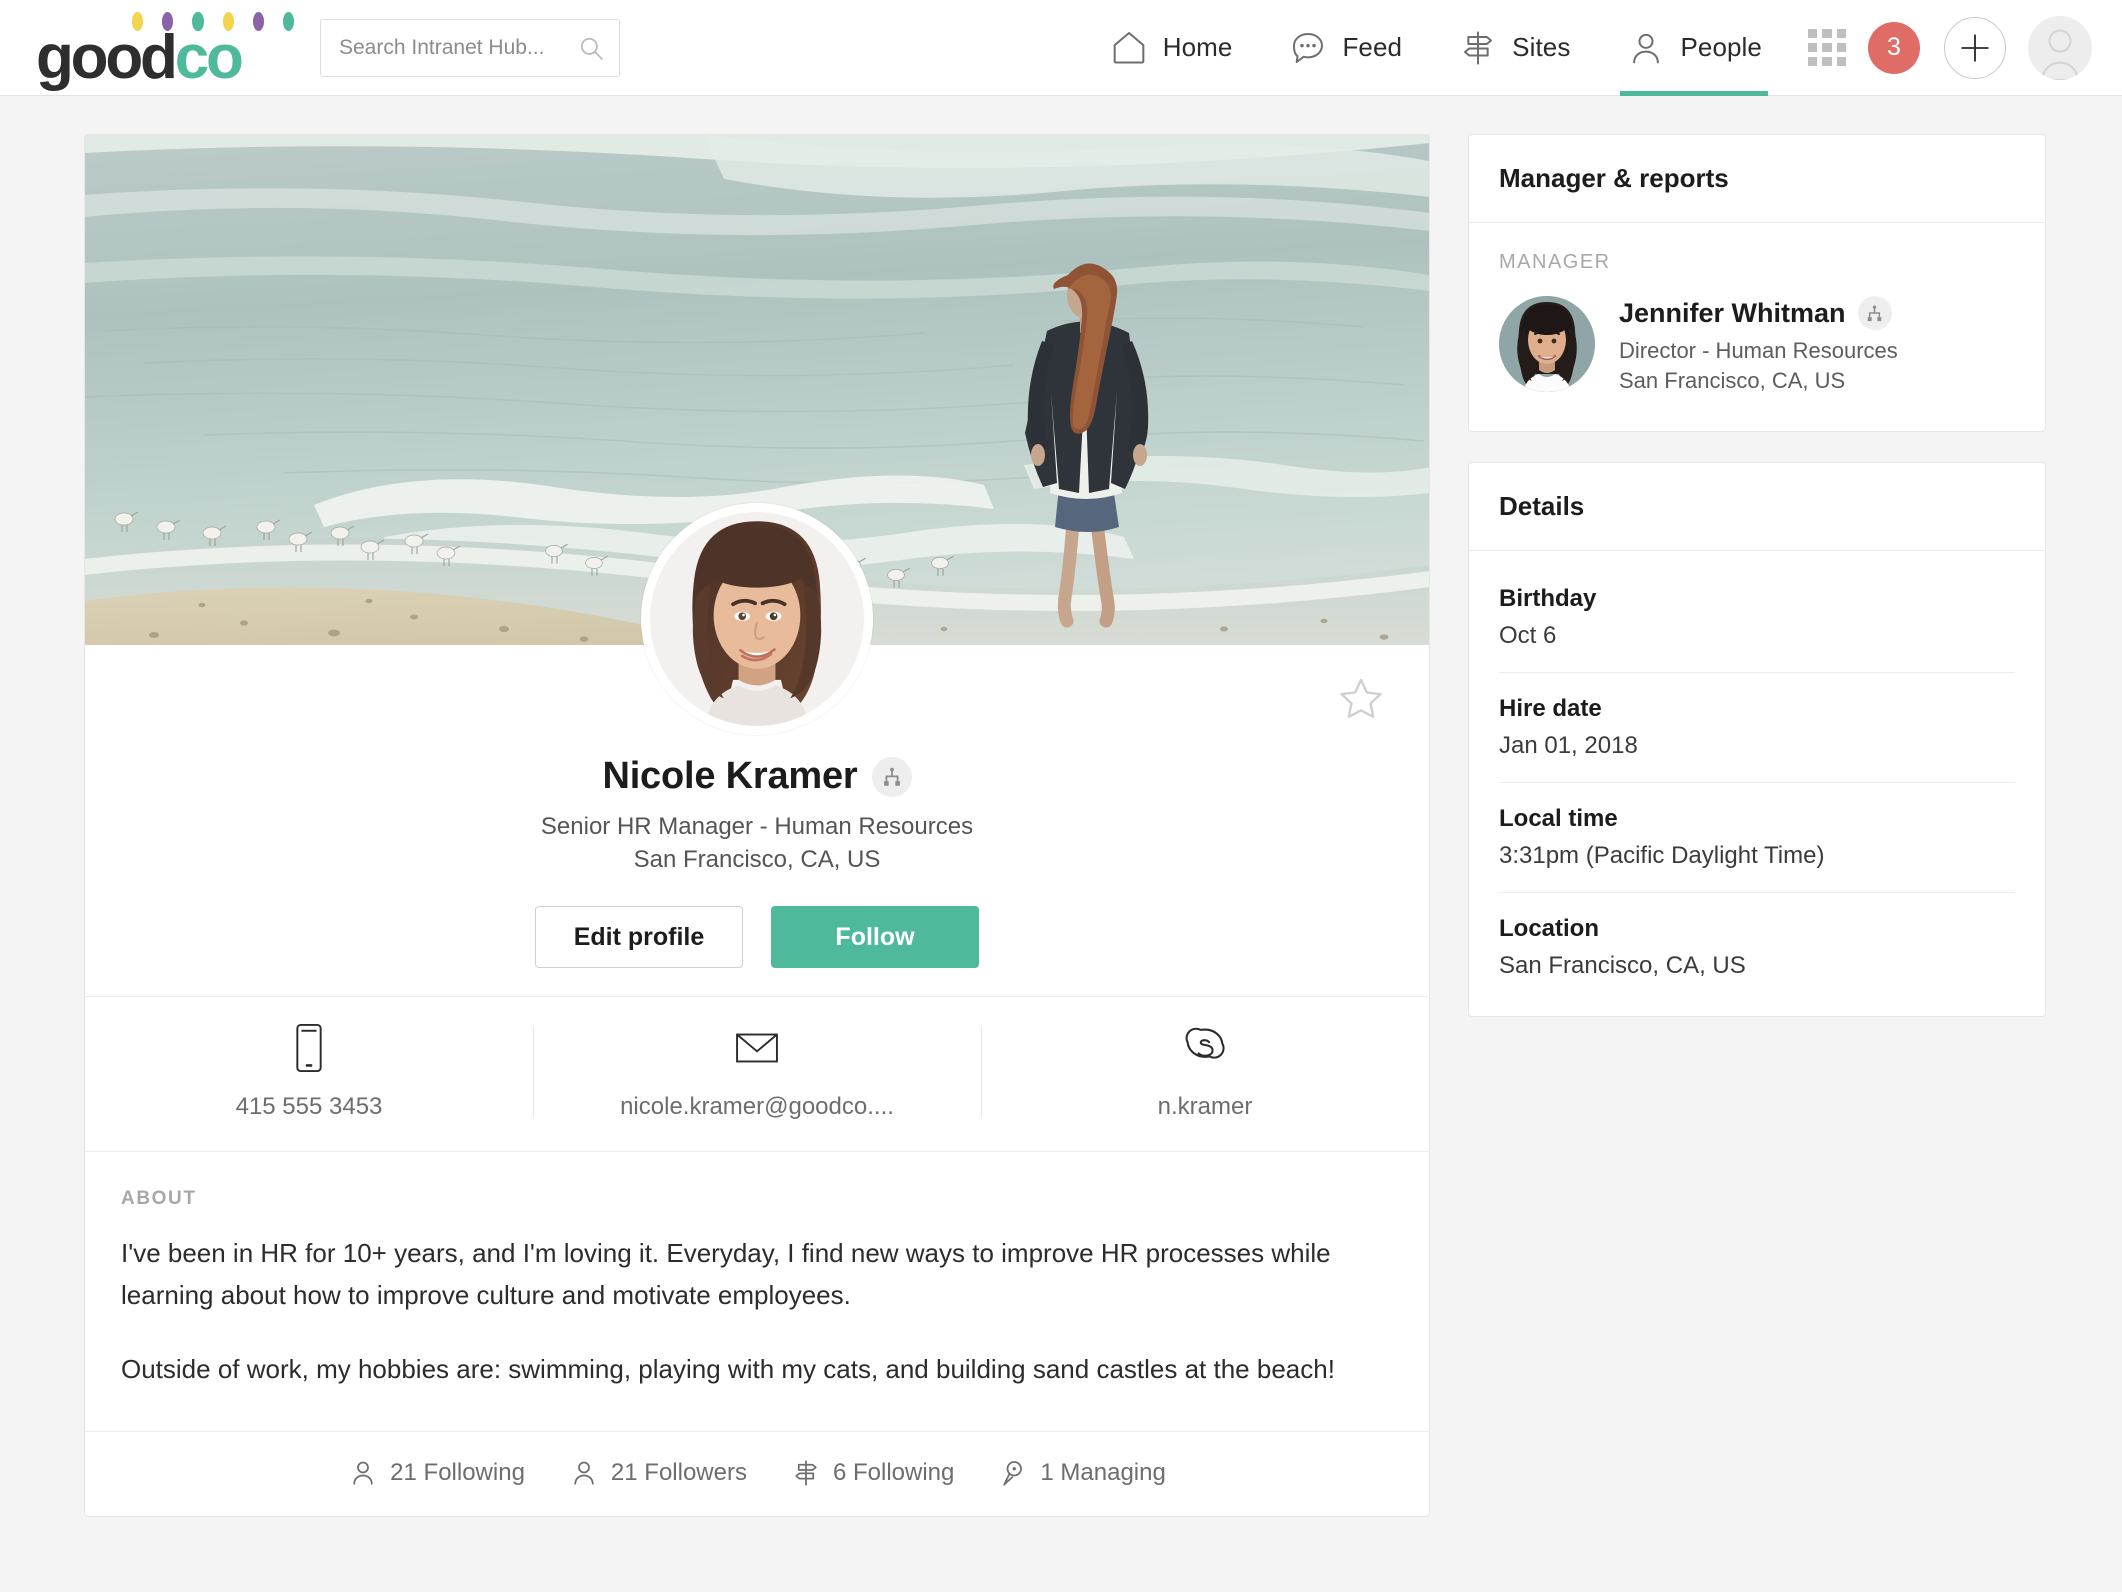 The image size is (2122, 1592). I want to click on logo-text-good: good, so click(107, 57).